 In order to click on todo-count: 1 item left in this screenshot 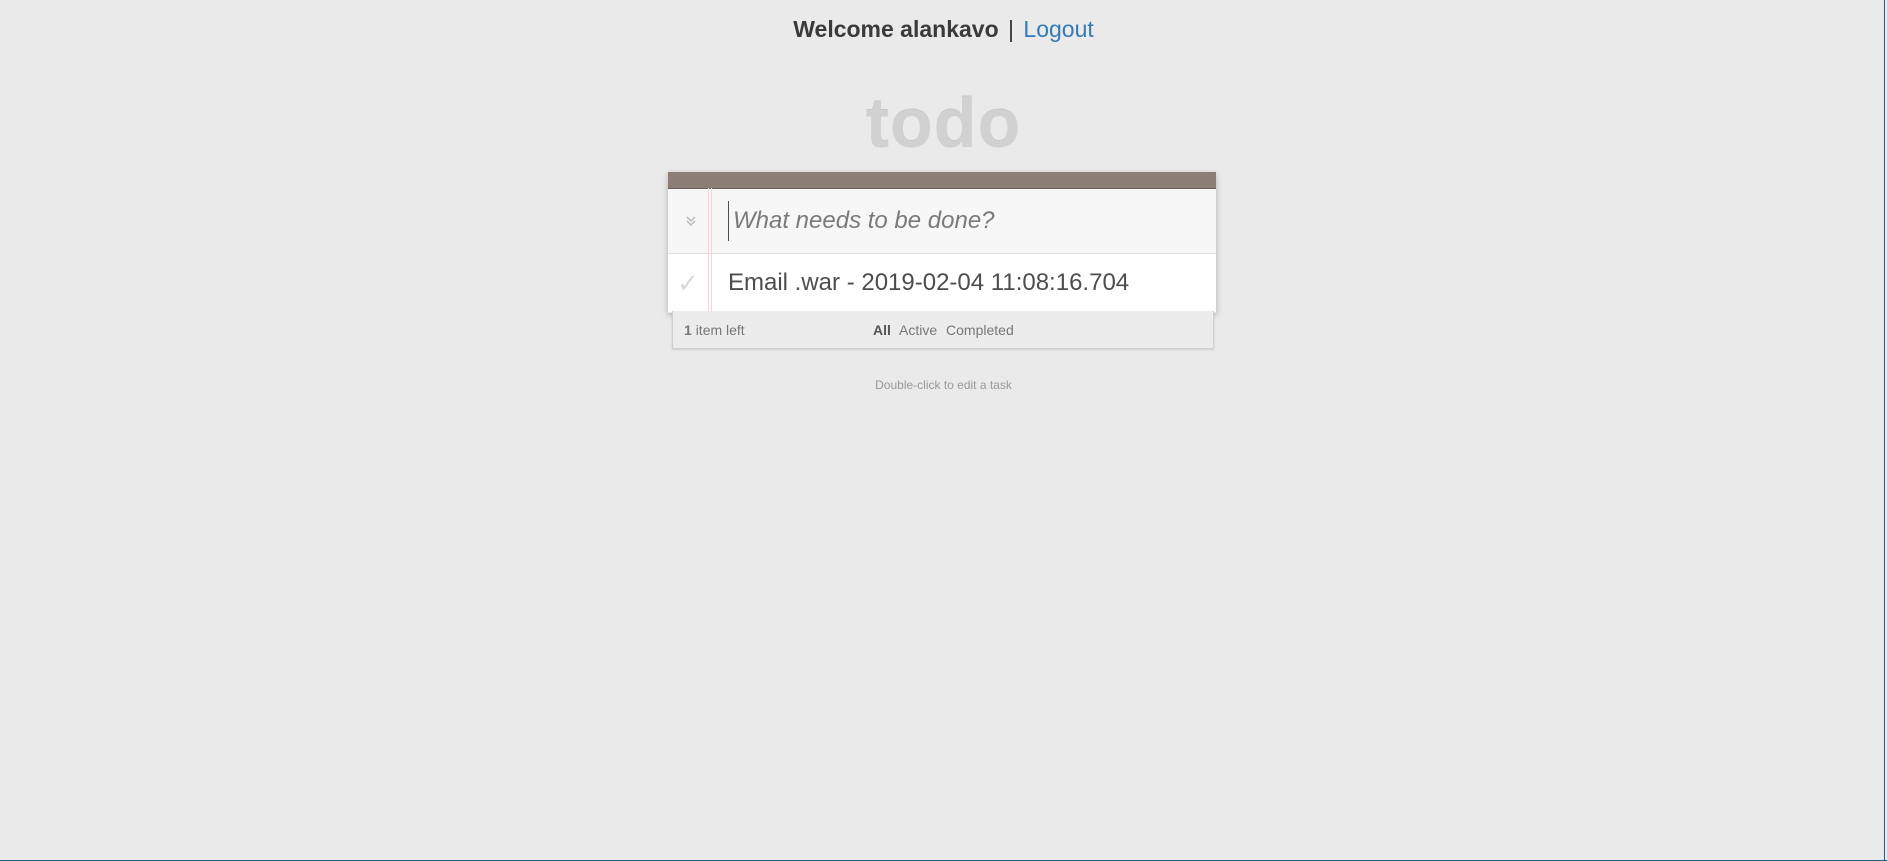, I will do `click(714, 330)`.